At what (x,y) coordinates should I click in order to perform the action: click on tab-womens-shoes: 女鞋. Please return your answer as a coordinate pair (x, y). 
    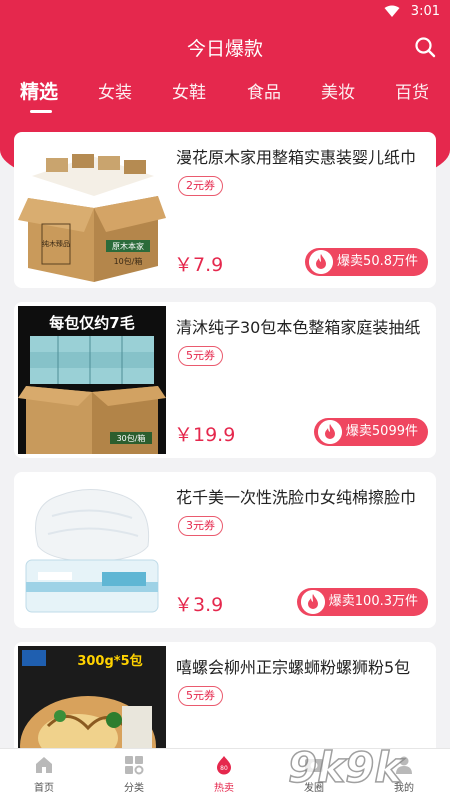
    Looking at the image, I should click on (189, 90).